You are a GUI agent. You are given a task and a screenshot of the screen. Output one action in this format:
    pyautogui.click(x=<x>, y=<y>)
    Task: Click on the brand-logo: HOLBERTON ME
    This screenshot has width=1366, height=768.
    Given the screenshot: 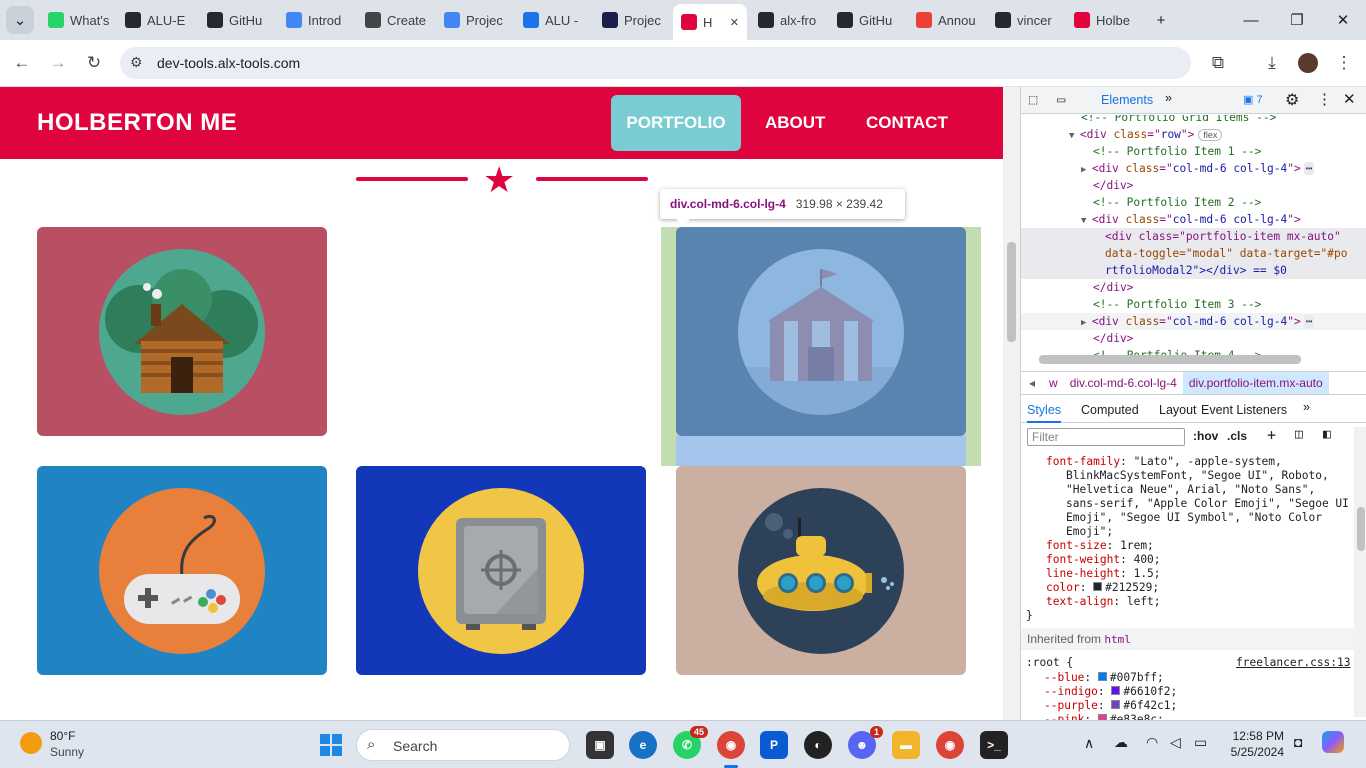 What is the action you would take?
    pyautogui.click(x=137, y=123)
    